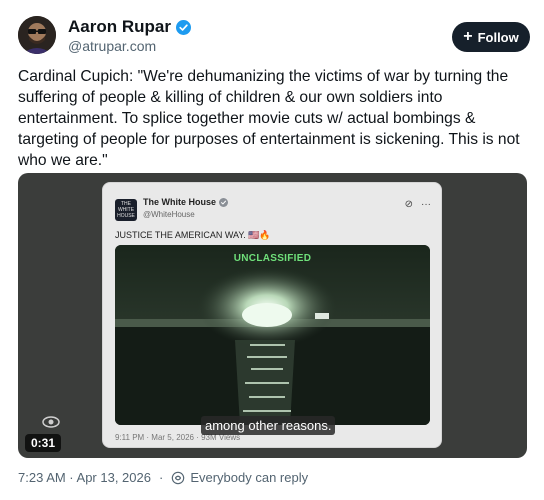 This screenshot has height=500, width=544. What do you see at coordinates (193, 235) in the screenshot?
I see `embedded-post-text: JUSTICE THE AMERICAN WAY. 🇺🇸🔥` at bounding box center [193, 235].